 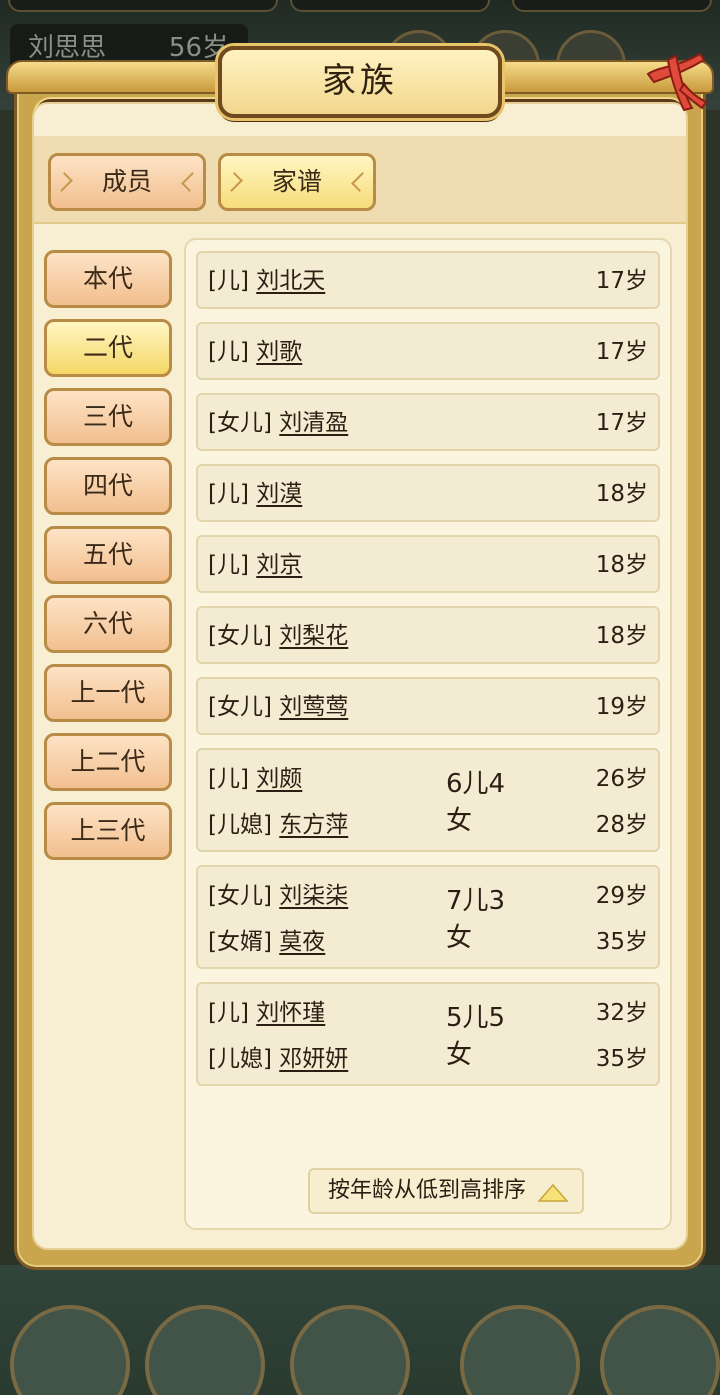 What do you see at coordinates (108, 279) in the screenshot?
I see `generation-current: 本代` at bounding box center [108, 279].